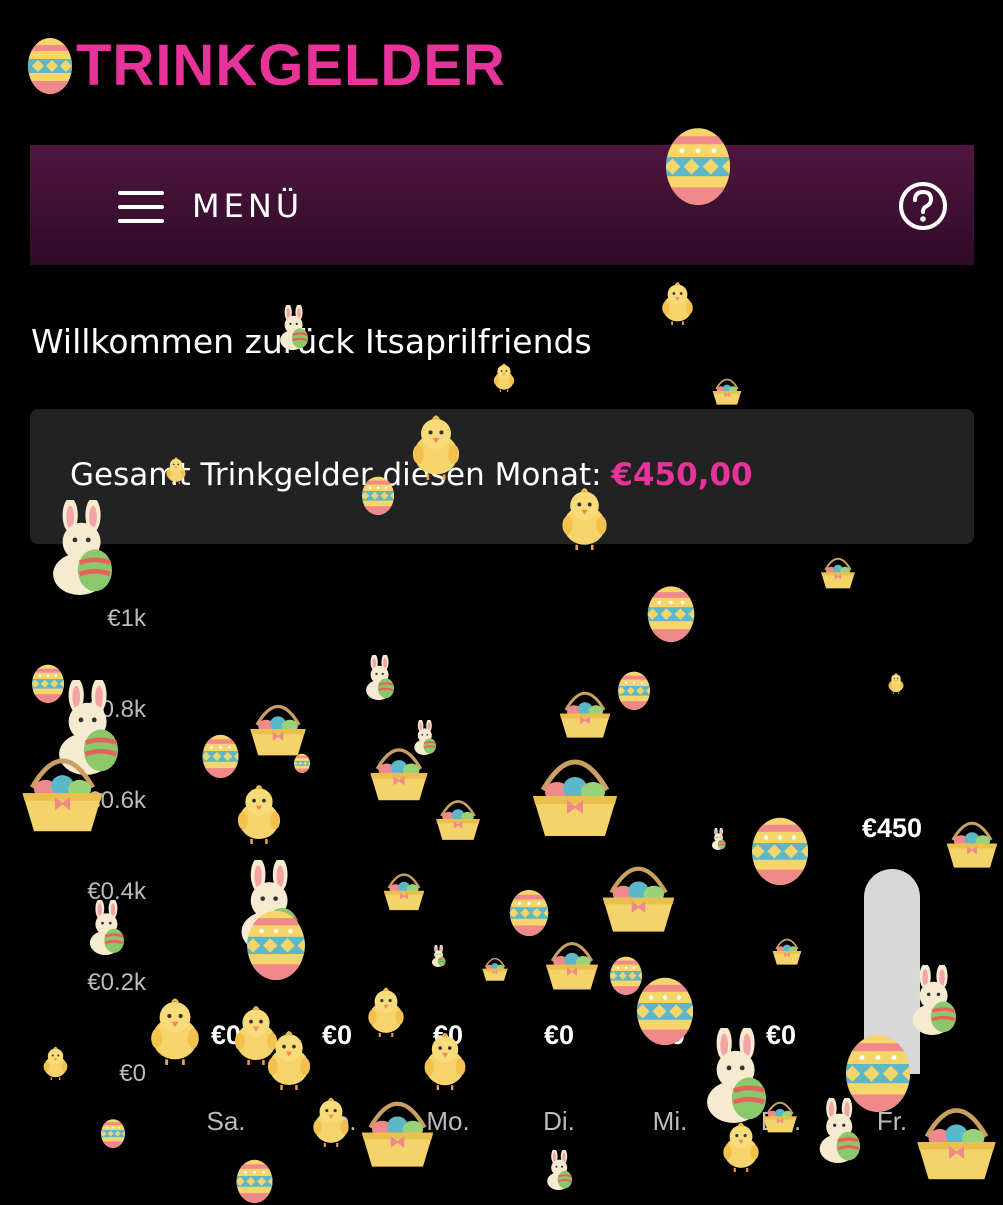  Describe the element at coordinates (341, 475) in the screenshot. I see `monthly-tips-label: Gesamt Trinkgelder diesen Monat:` at that location.